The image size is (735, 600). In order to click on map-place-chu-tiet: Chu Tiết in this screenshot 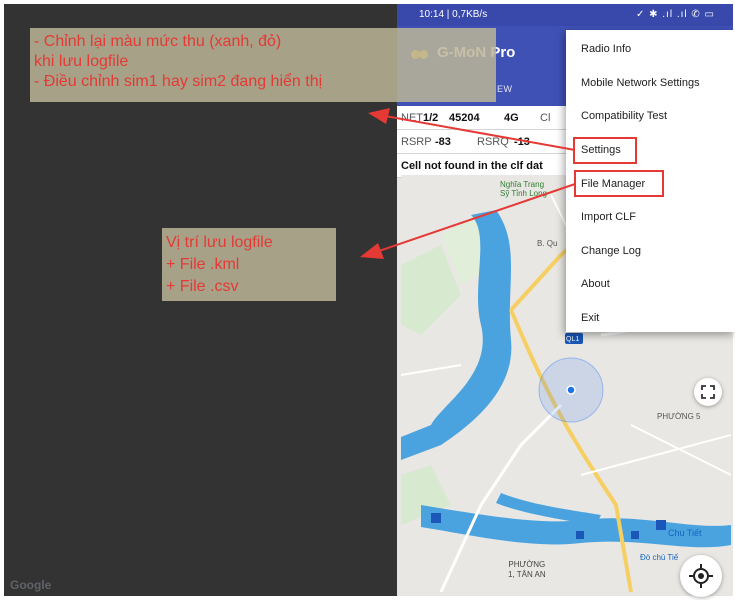, I will do `click(685, 533)`.